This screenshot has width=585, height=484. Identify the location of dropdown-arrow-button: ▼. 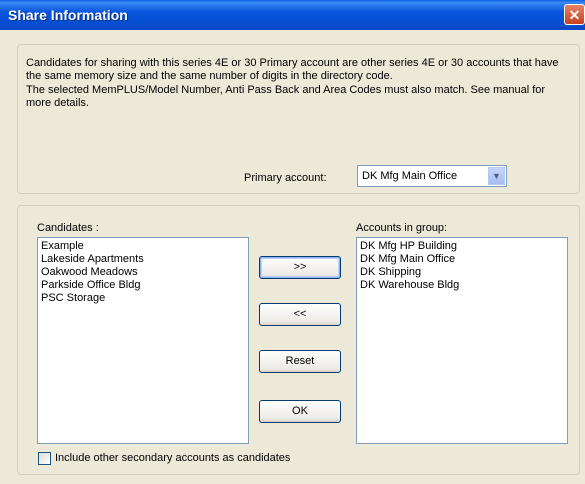
(496, 176).